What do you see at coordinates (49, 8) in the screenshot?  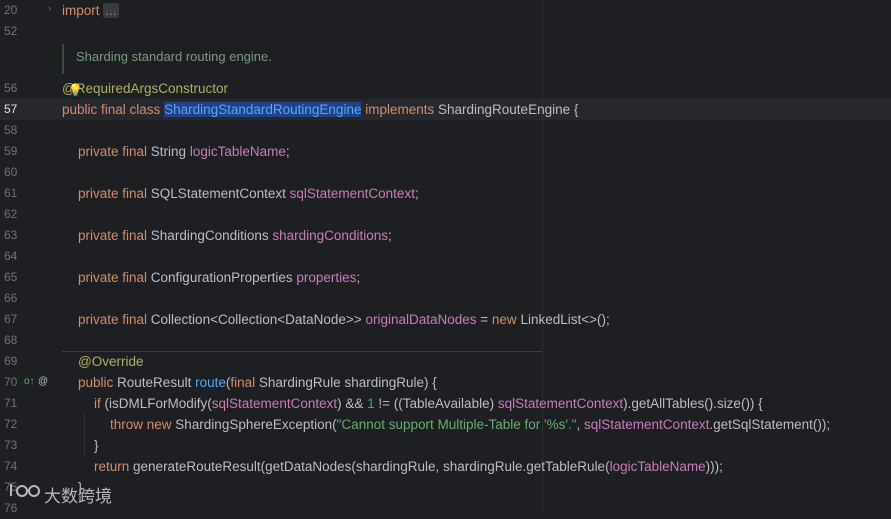 I see `fold-expand-icon: ›` at bounding box center [49, 8].